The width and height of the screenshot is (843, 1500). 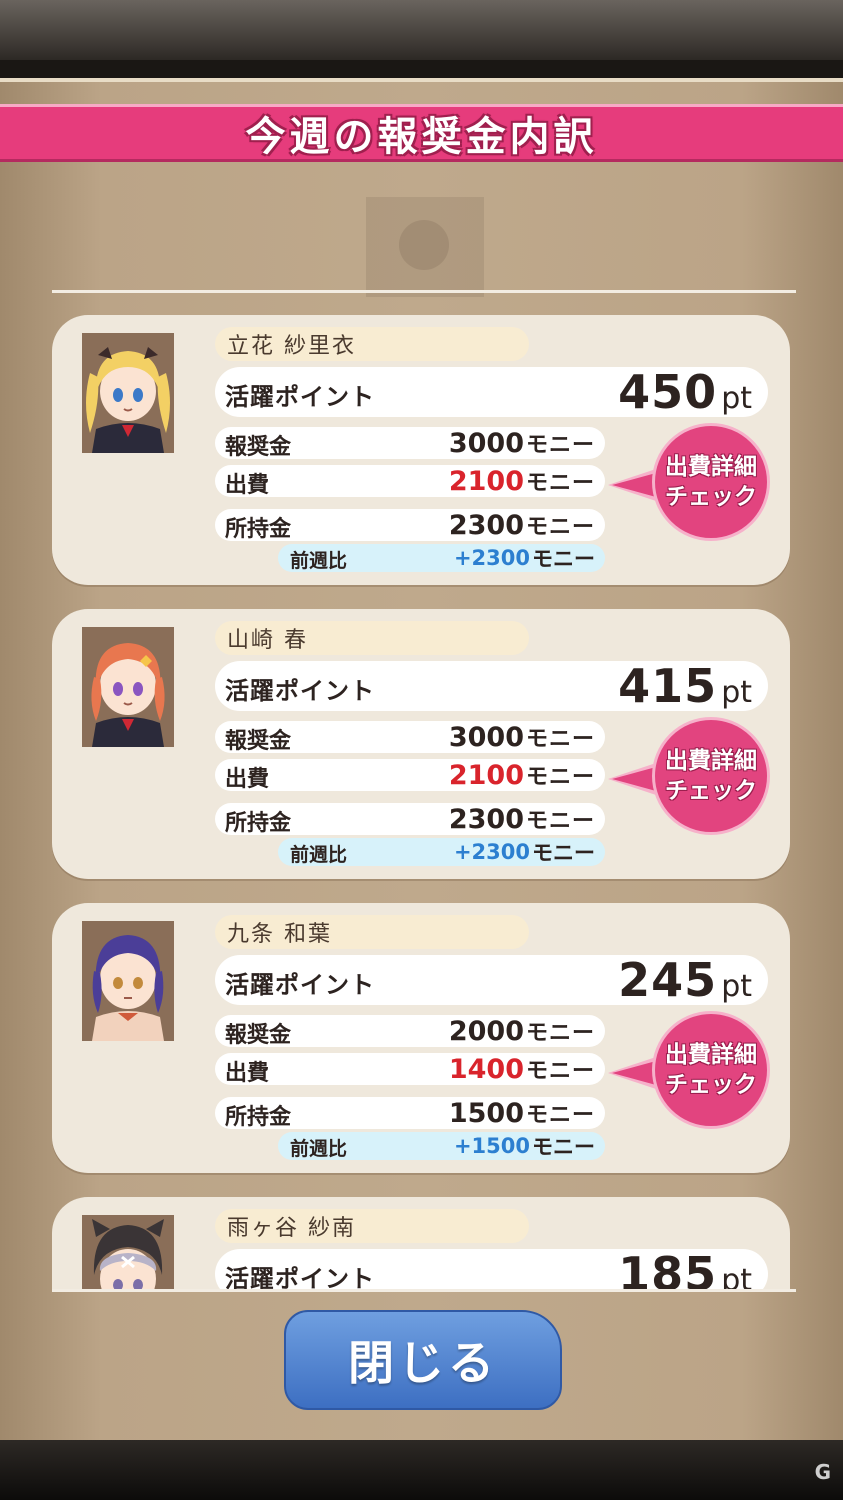 What do you see at coordinates (491, 686) in the screenshot?
I see `activity-points-row: 活躍ポイント 415 pt` at bounding box center [491, 686].